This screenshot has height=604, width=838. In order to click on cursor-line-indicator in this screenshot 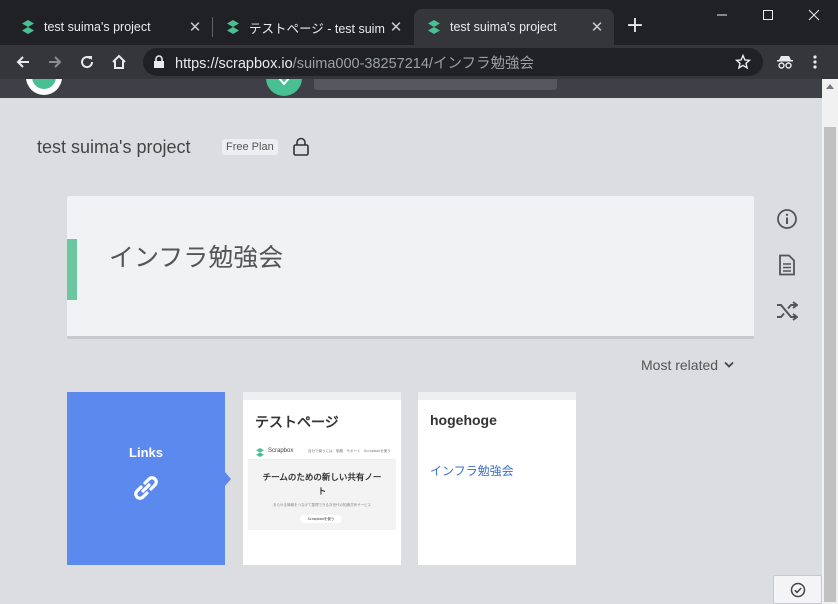, I will do `click(72, 269)`.